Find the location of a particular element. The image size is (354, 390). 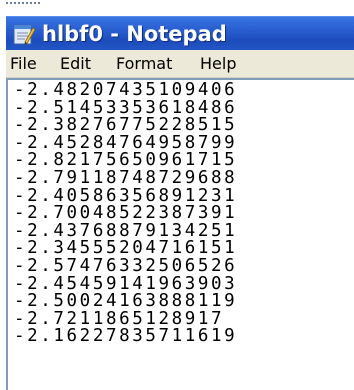

menu-format: Format is located at coordinates (144, 64).